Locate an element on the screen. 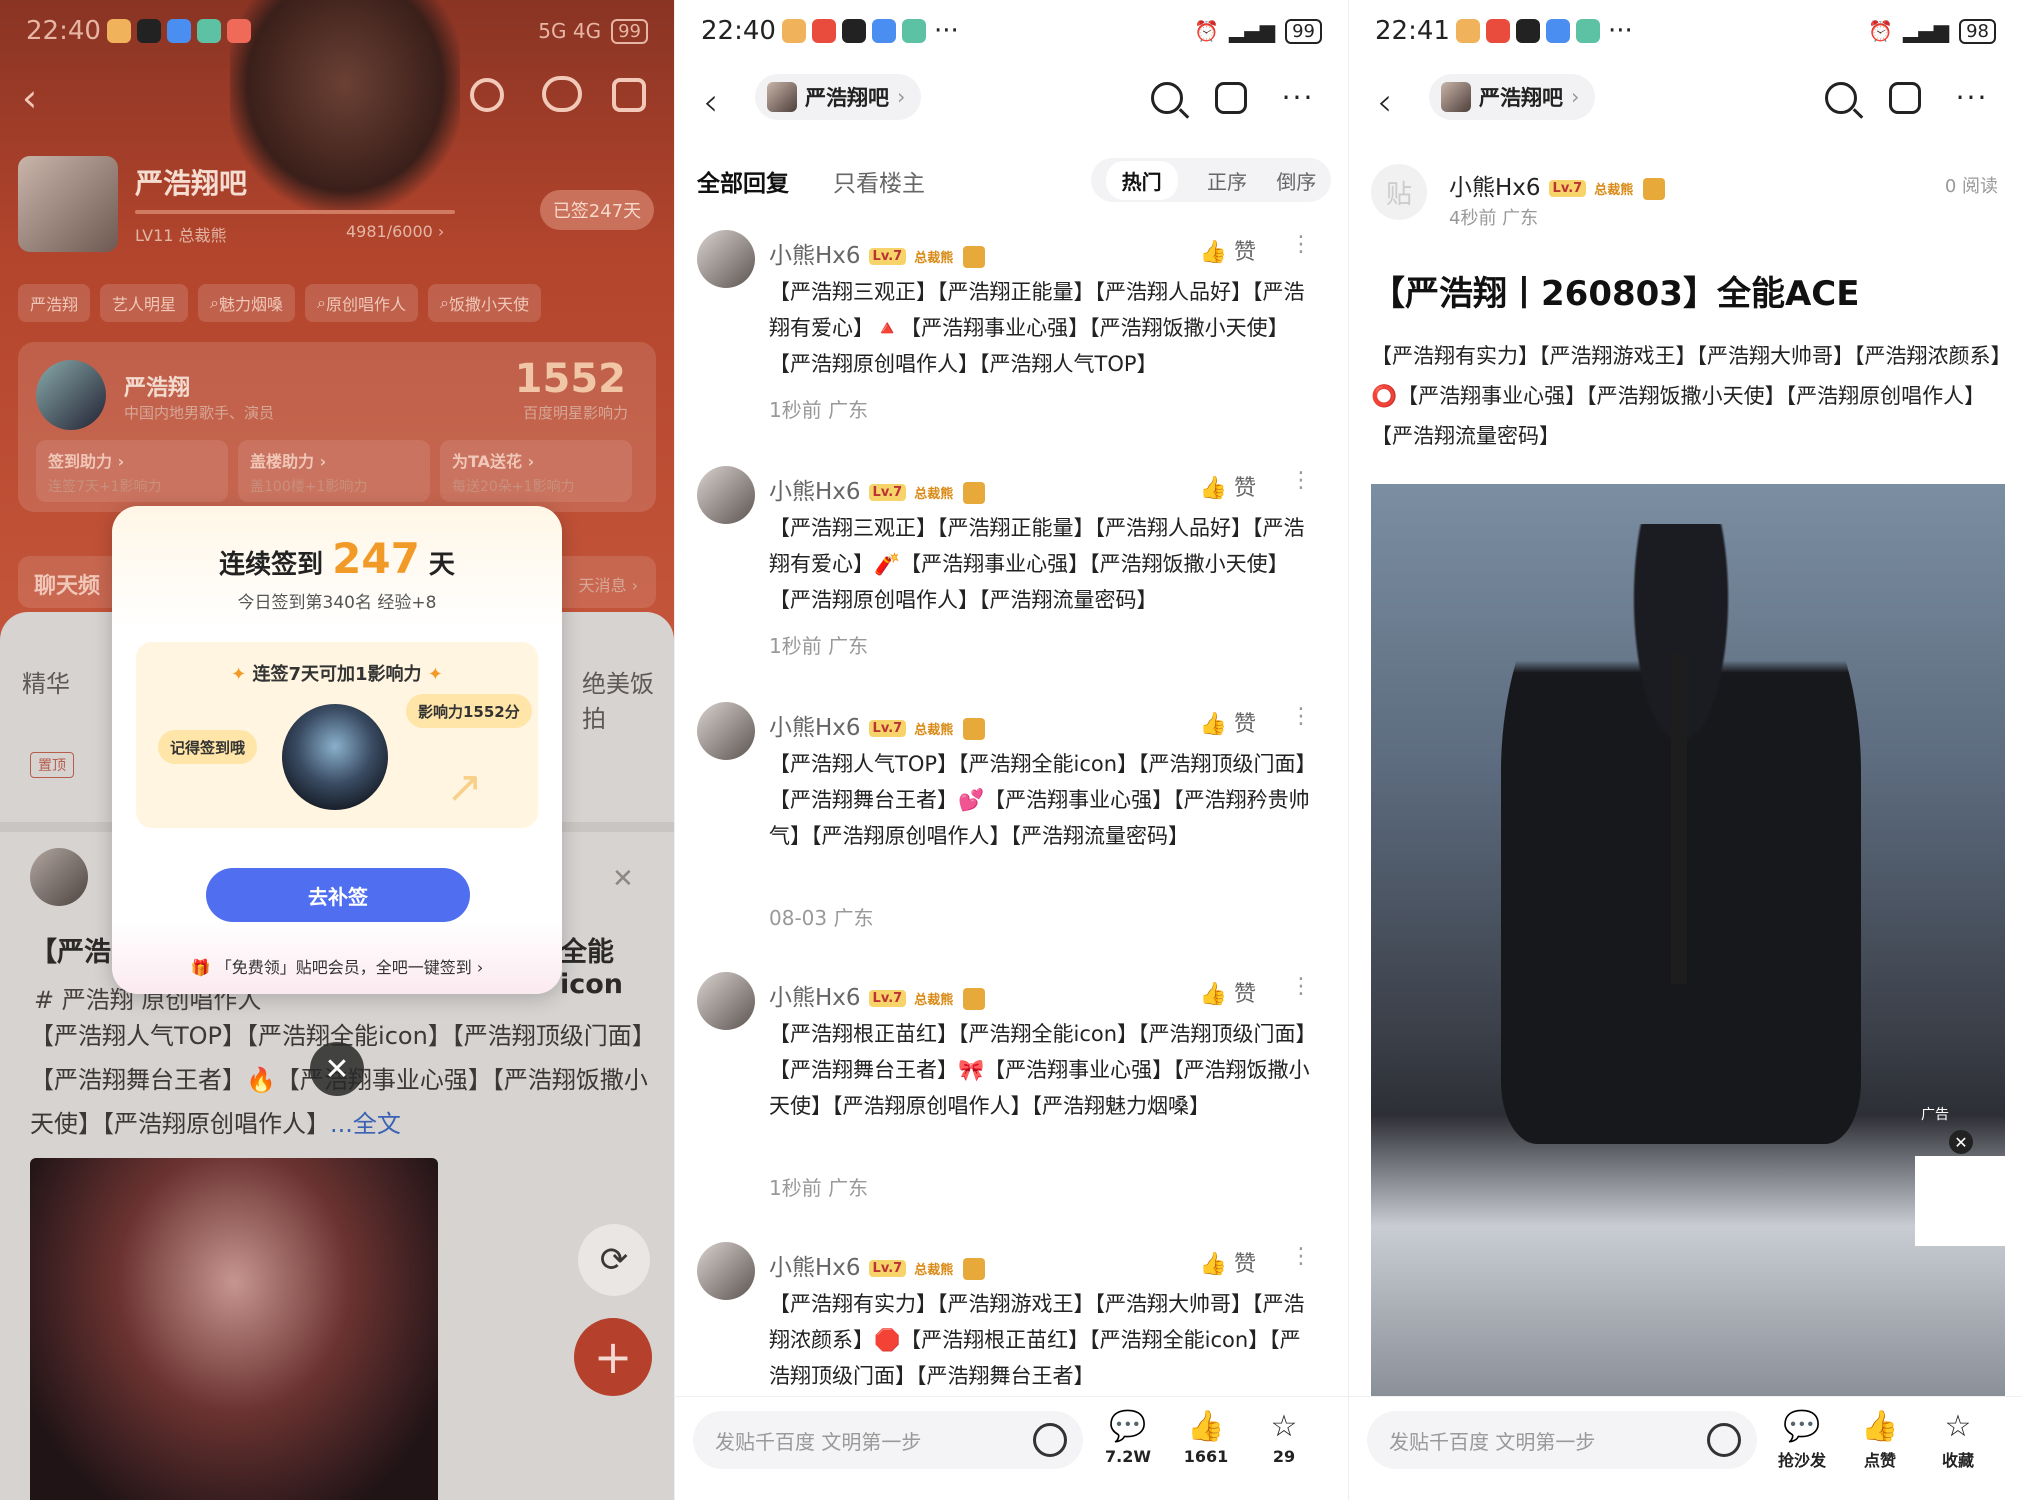  level-badge: Lv.7 is located at coordinates (887, 998).